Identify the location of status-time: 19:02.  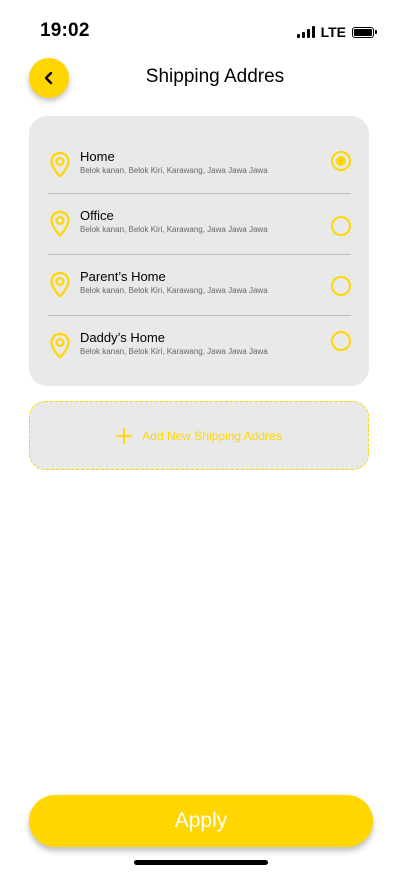
(65, 30).